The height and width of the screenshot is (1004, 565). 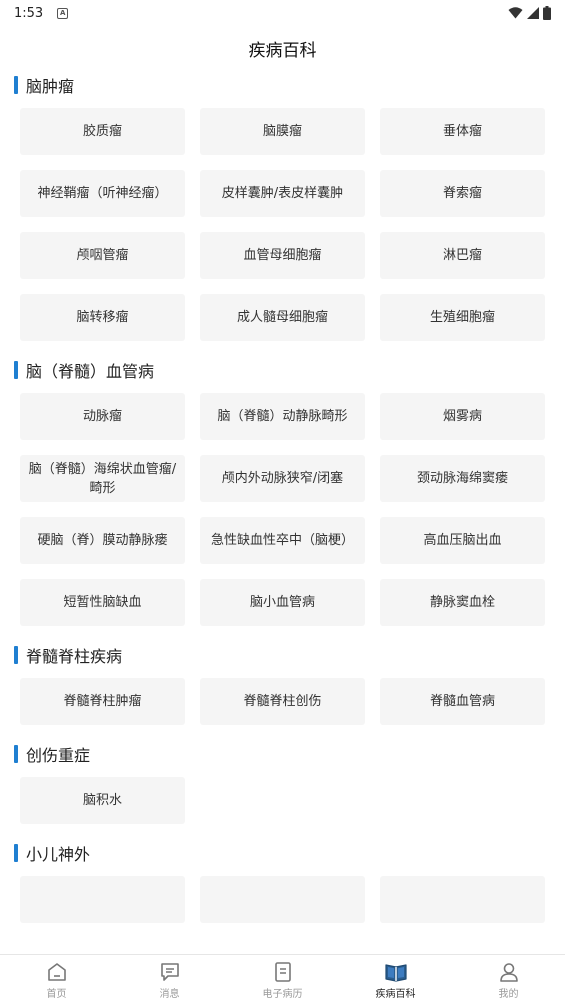 I want to click on section-header: 脑肿瘤, so click(x=279, y=85).